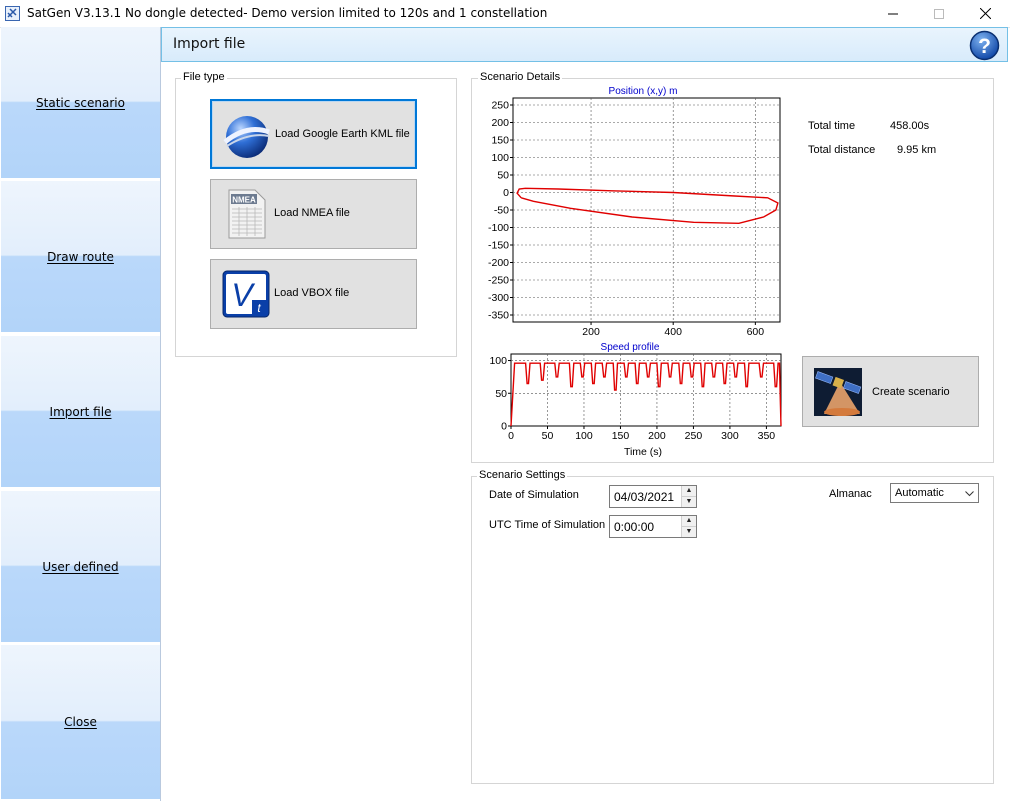 The image size is (1010, 801). Describe the element at coordinates (511, 436) in the screenshot. I see `x-tick-label: 0` at that location.